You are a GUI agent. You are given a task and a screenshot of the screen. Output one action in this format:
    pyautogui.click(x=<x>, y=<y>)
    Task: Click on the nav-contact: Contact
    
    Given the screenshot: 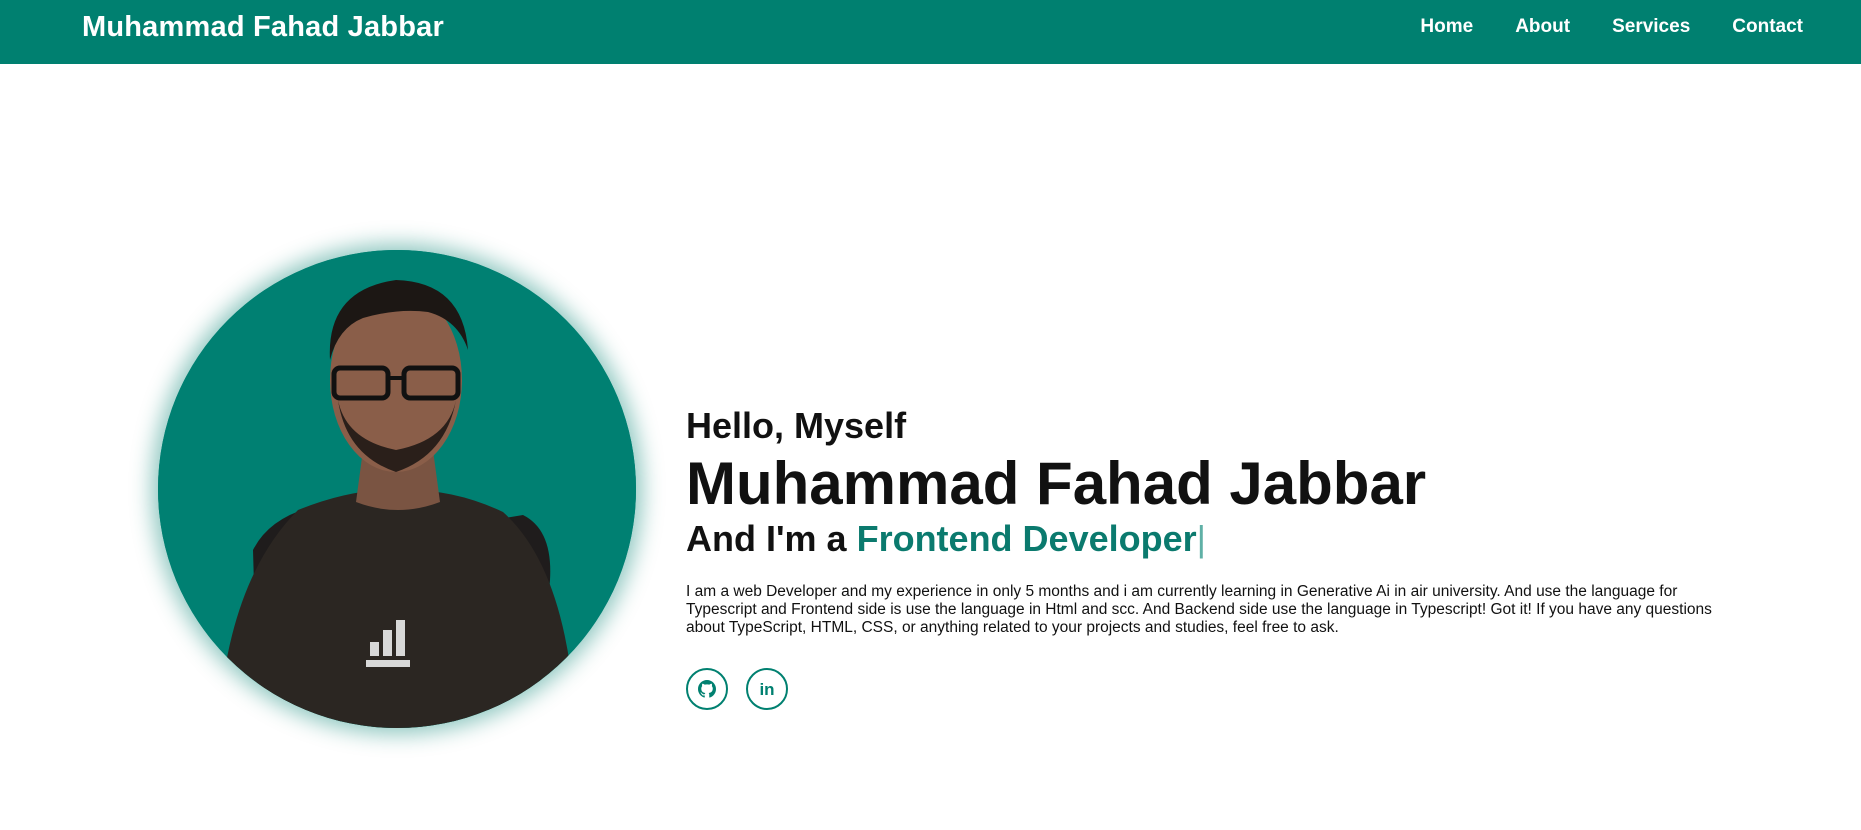 What is the action you would take?
    pyautogui.click(x=1767, y=27)
    